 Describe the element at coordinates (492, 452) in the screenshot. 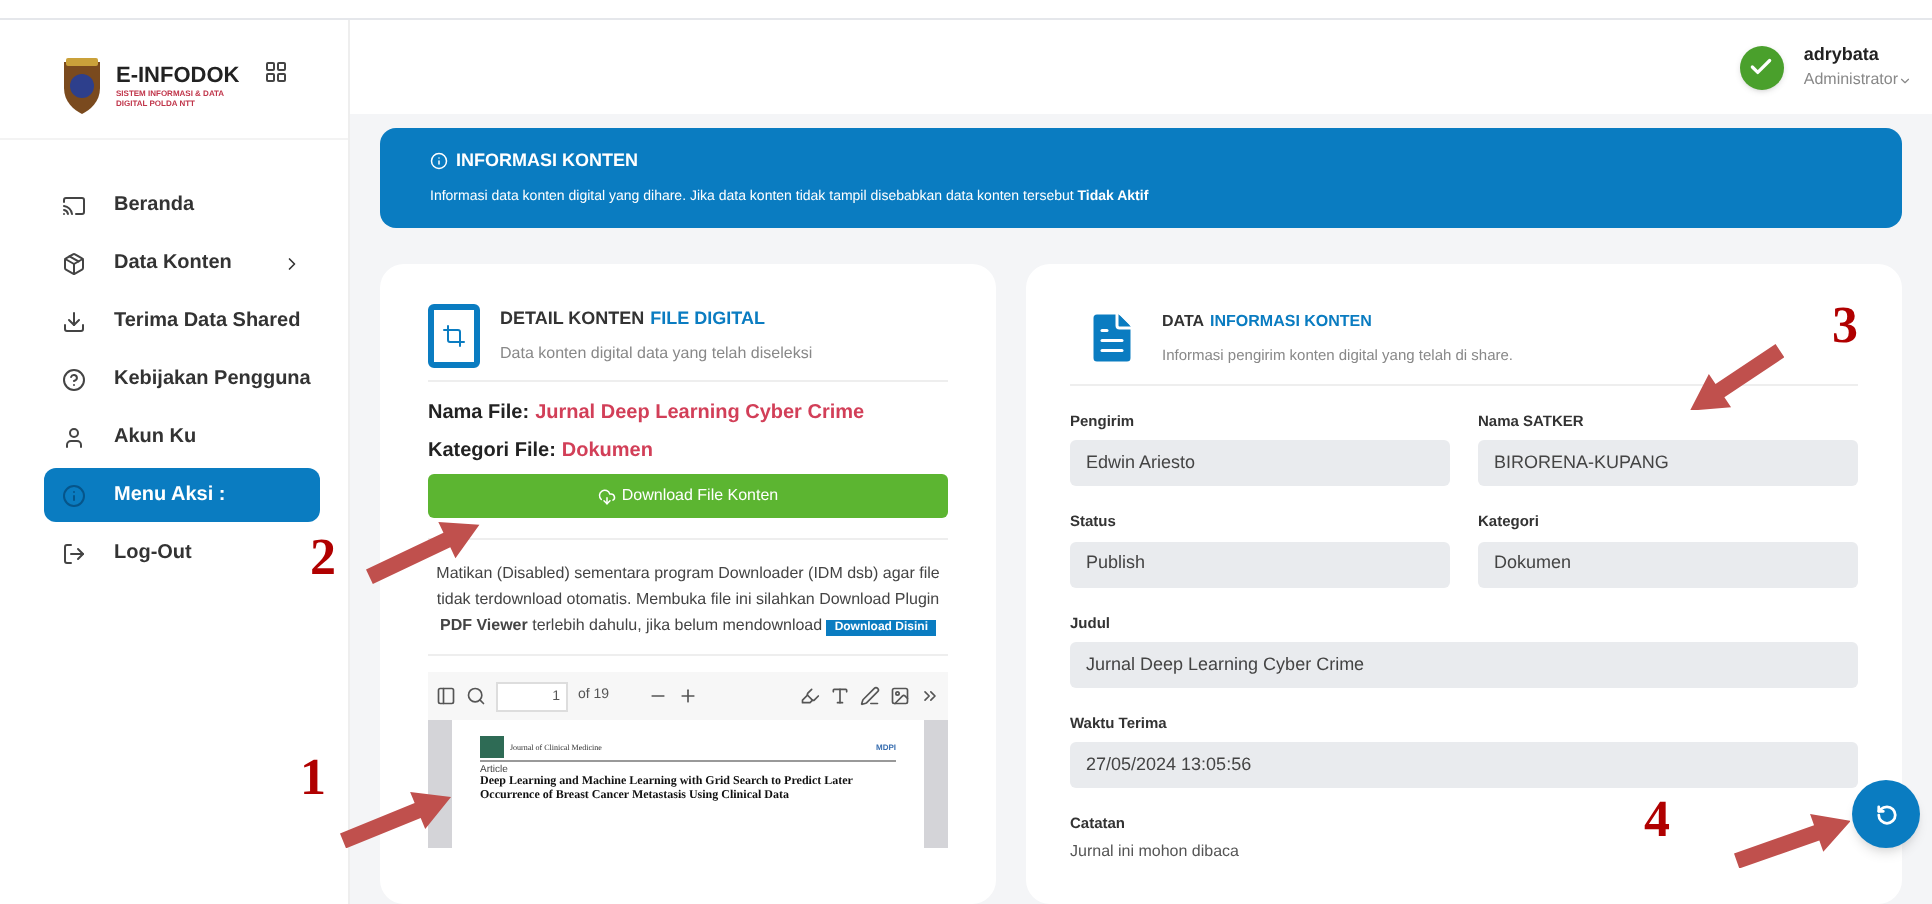

I see `category-label: Kategori File:` at that location.